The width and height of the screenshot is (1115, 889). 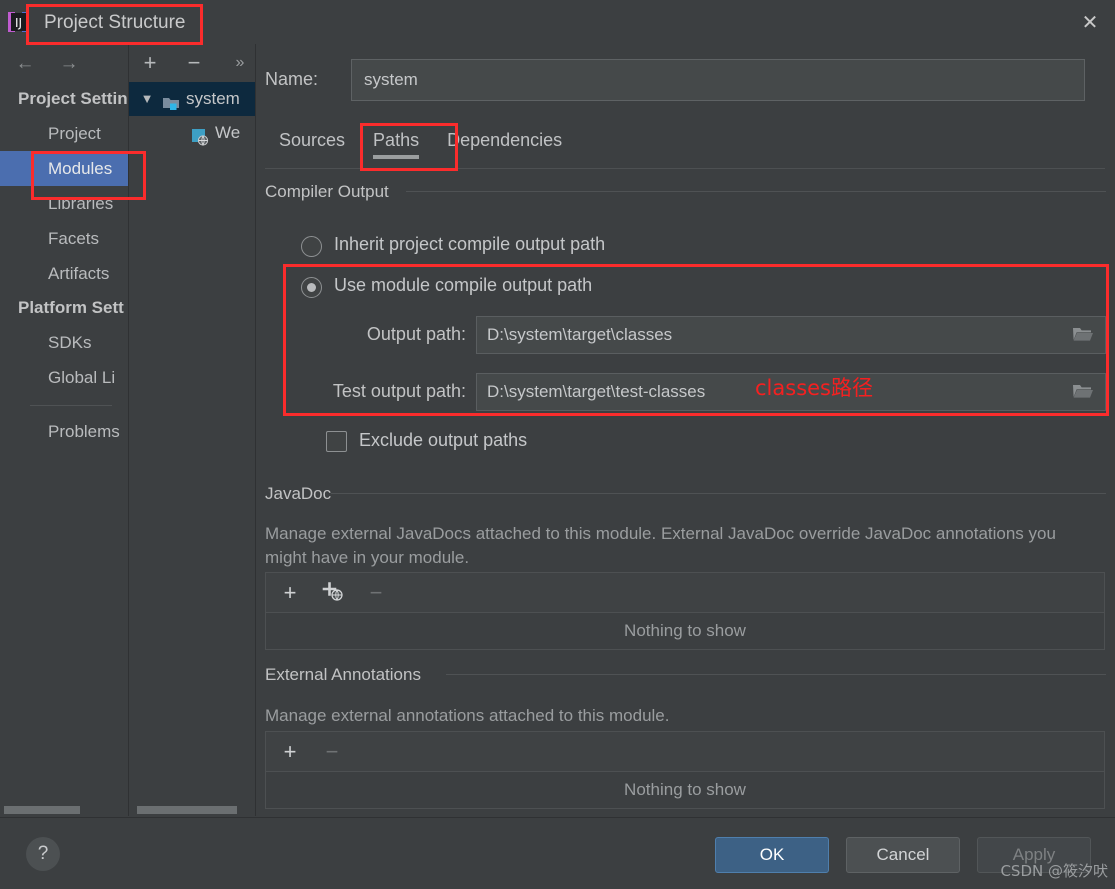 What do you see at coordinates (311, 246) in the screenshot?
I see `radio-circle-icon` at bounding box center [311, 246].